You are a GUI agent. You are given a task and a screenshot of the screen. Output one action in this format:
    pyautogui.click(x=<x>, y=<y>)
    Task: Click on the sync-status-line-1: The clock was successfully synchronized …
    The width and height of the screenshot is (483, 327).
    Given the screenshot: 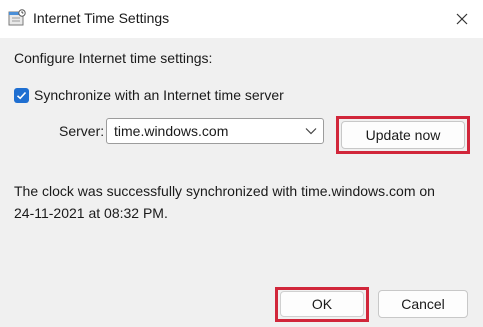 What is the action you would take?
    pyautogui.click(x=224, y=191)
    